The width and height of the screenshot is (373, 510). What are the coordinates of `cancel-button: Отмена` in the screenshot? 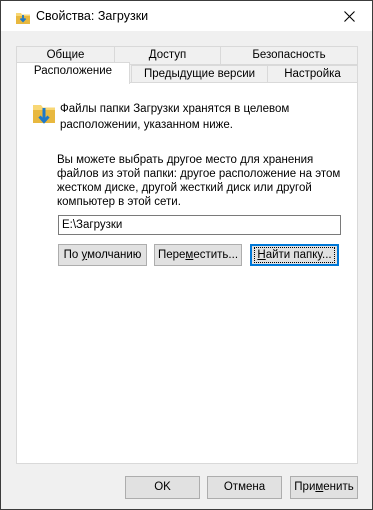 It's located at (244, 487).